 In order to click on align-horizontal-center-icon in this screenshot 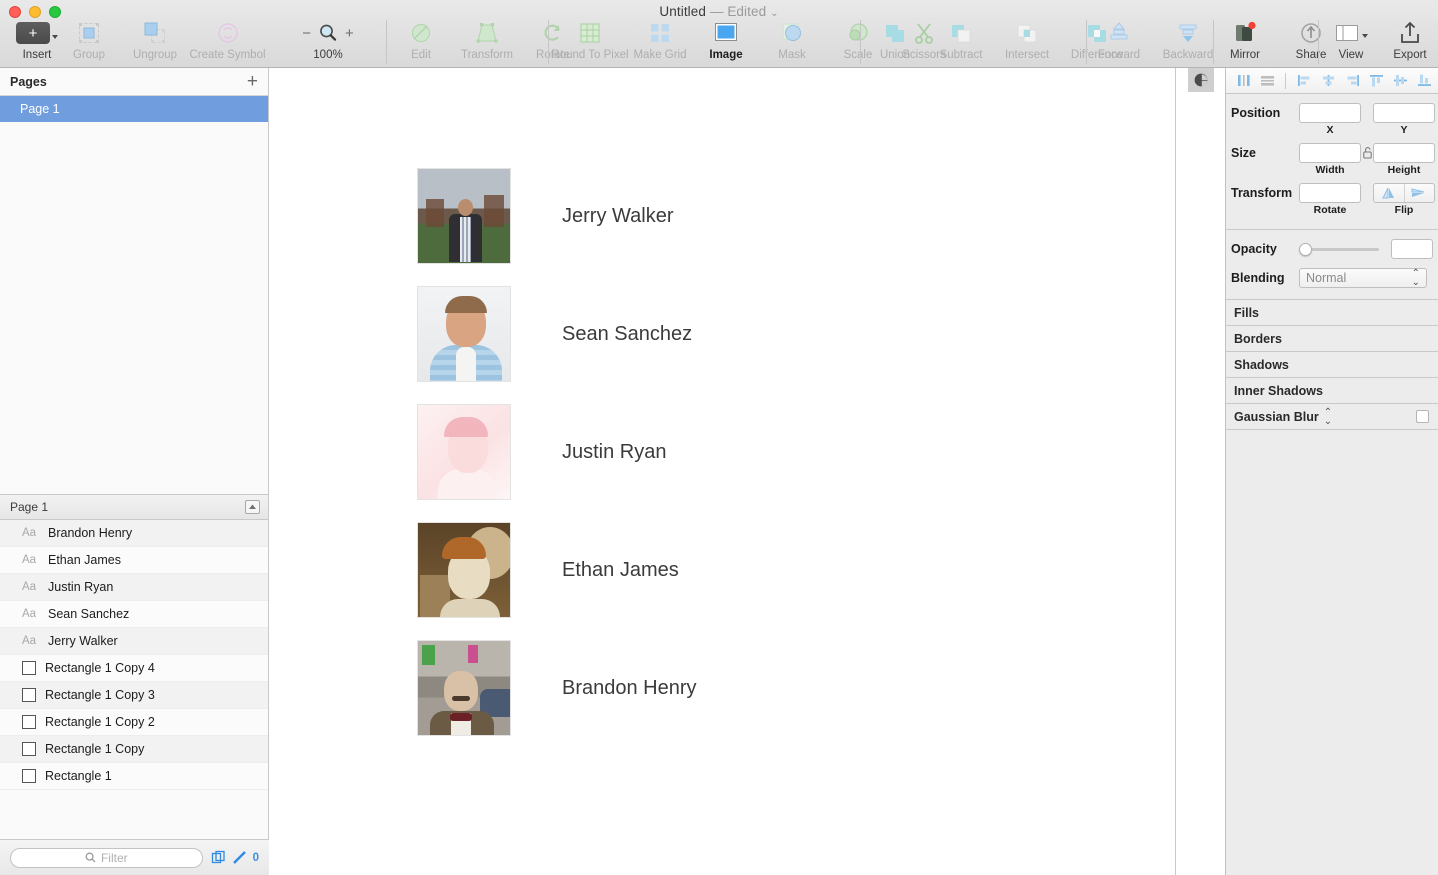, I will do `click(1328, 81)`.